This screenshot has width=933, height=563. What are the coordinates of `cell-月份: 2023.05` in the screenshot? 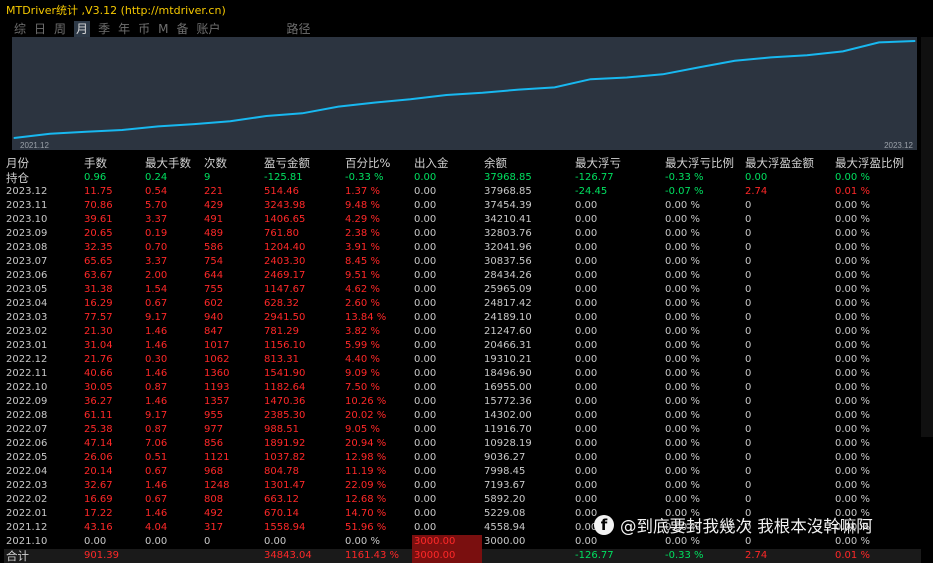 It's located at (27, 289).